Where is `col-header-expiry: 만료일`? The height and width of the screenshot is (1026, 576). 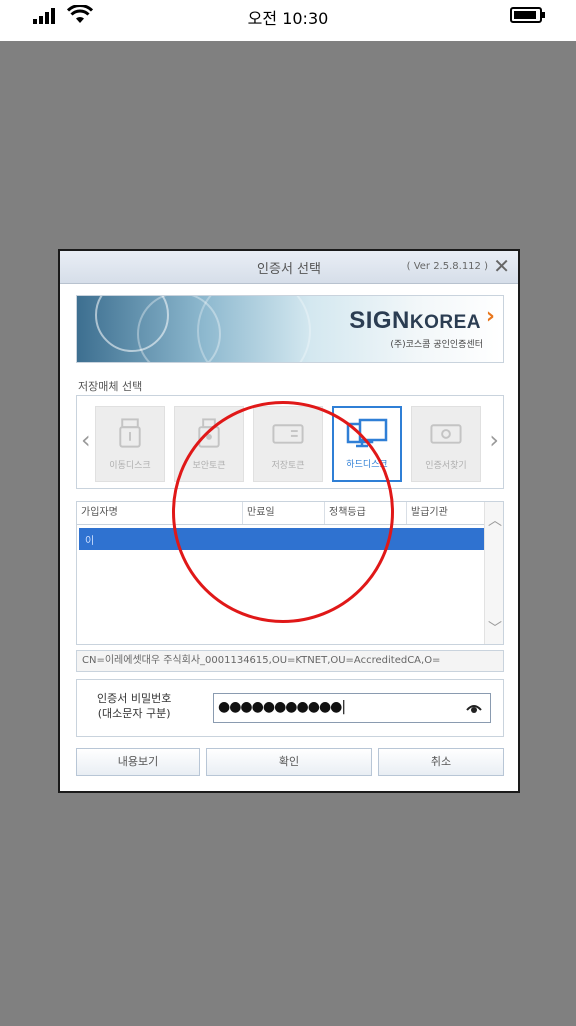 col-header-expiry: 만료일 is located at coordinates (284, 513).